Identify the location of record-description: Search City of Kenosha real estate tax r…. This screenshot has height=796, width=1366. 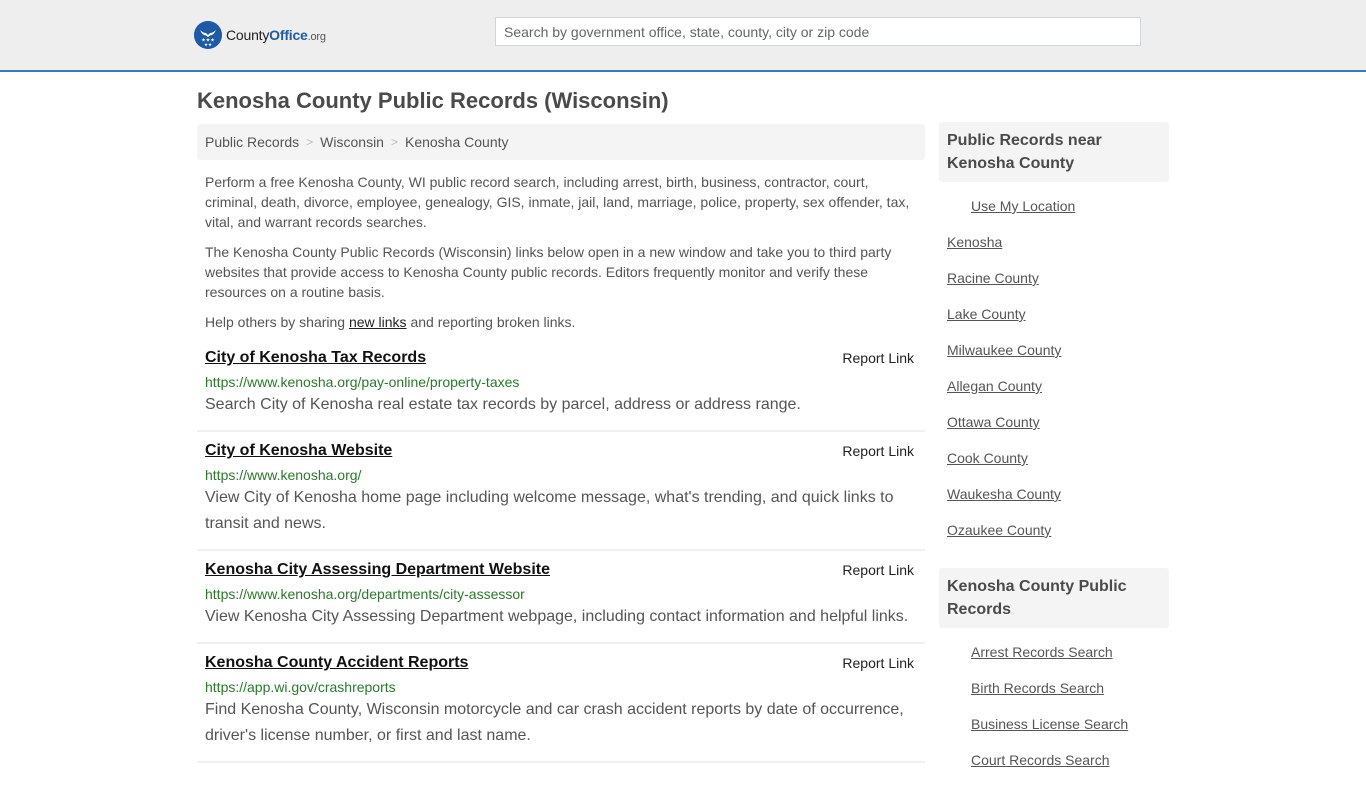
(503, 404).